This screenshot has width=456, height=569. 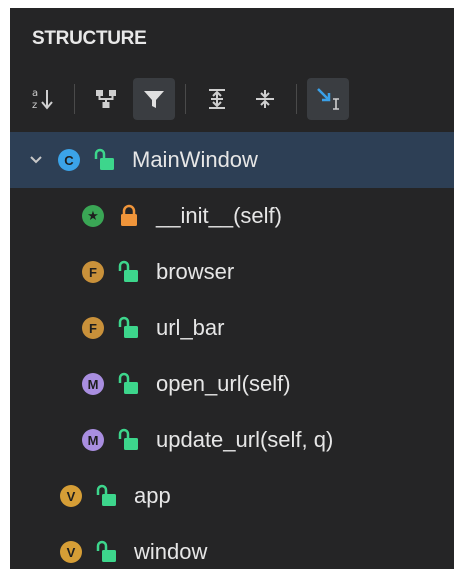 What do you see at coordinates (232, 496) in the screenshot?
I see `tree-item: Vapp` at bounding box center [232, 496].